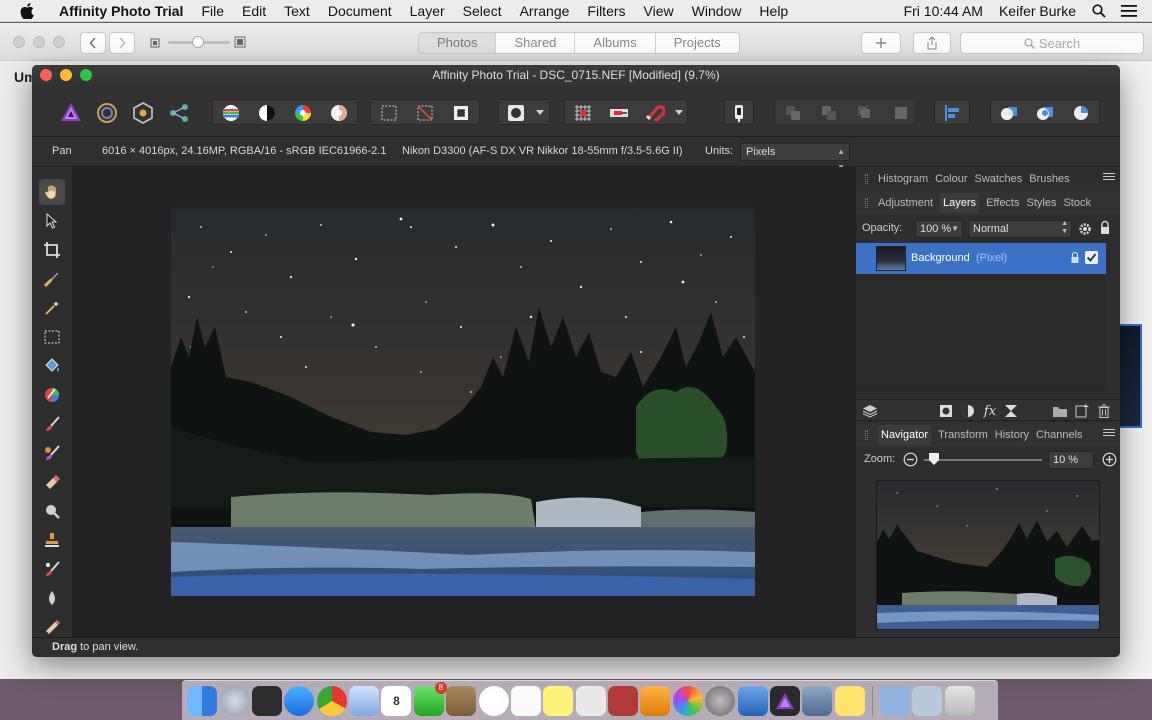  I want to click on add-button, so click(881, 43).